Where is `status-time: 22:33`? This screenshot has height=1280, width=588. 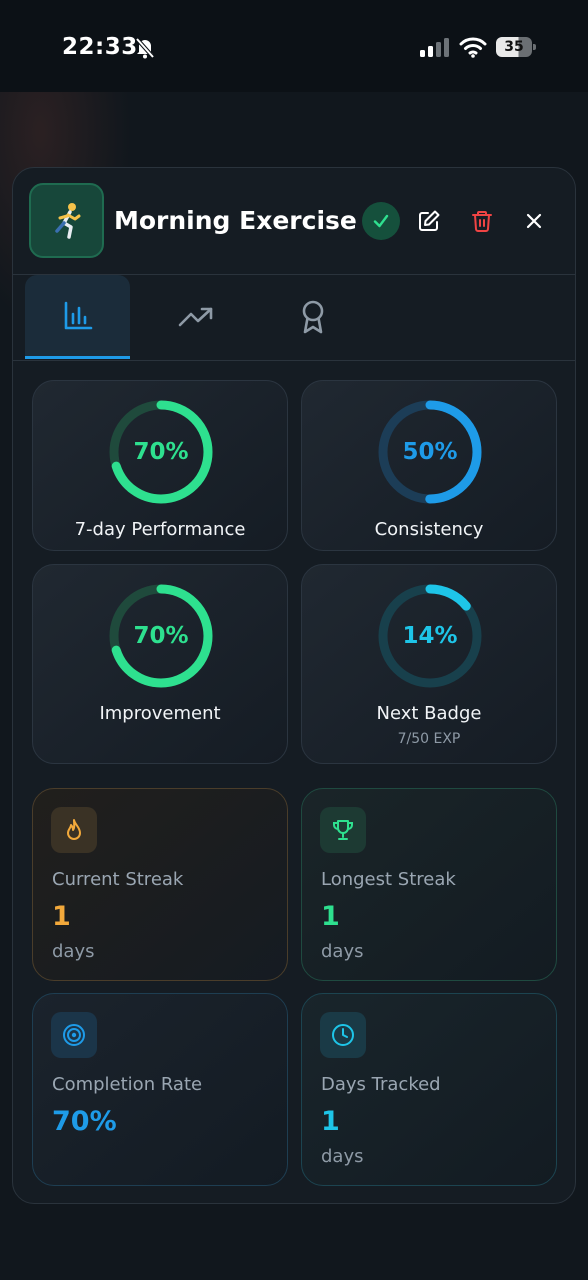
status-time: 22:33 is located at coordinates (100, 47).